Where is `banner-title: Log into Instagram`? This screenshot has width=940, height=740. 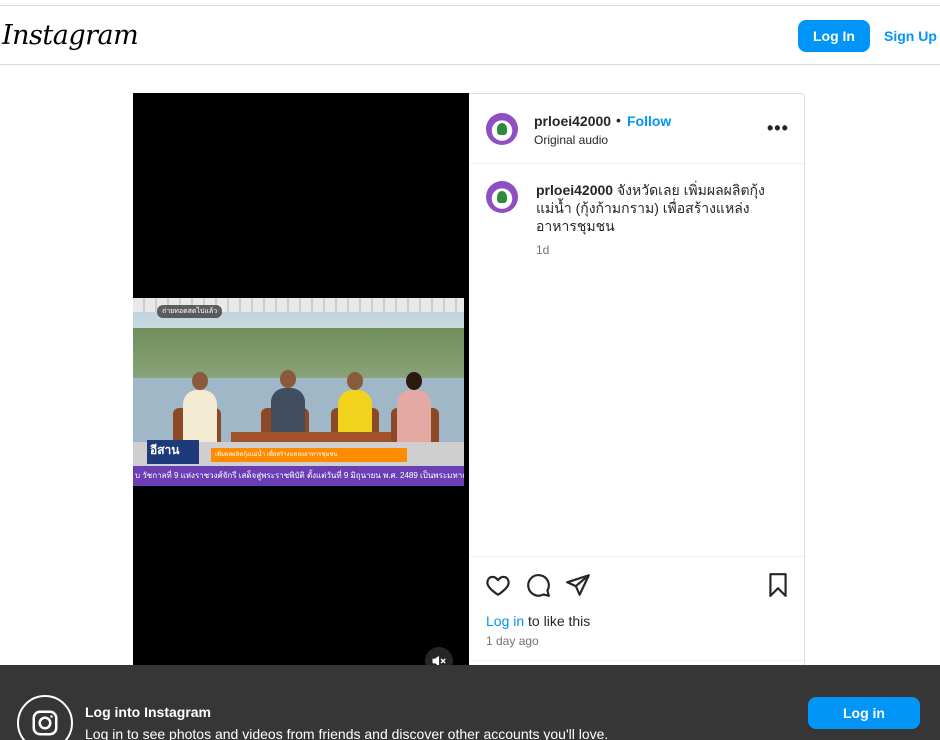 banner-title: Log into Instagram is located at coordinates (148, 712).